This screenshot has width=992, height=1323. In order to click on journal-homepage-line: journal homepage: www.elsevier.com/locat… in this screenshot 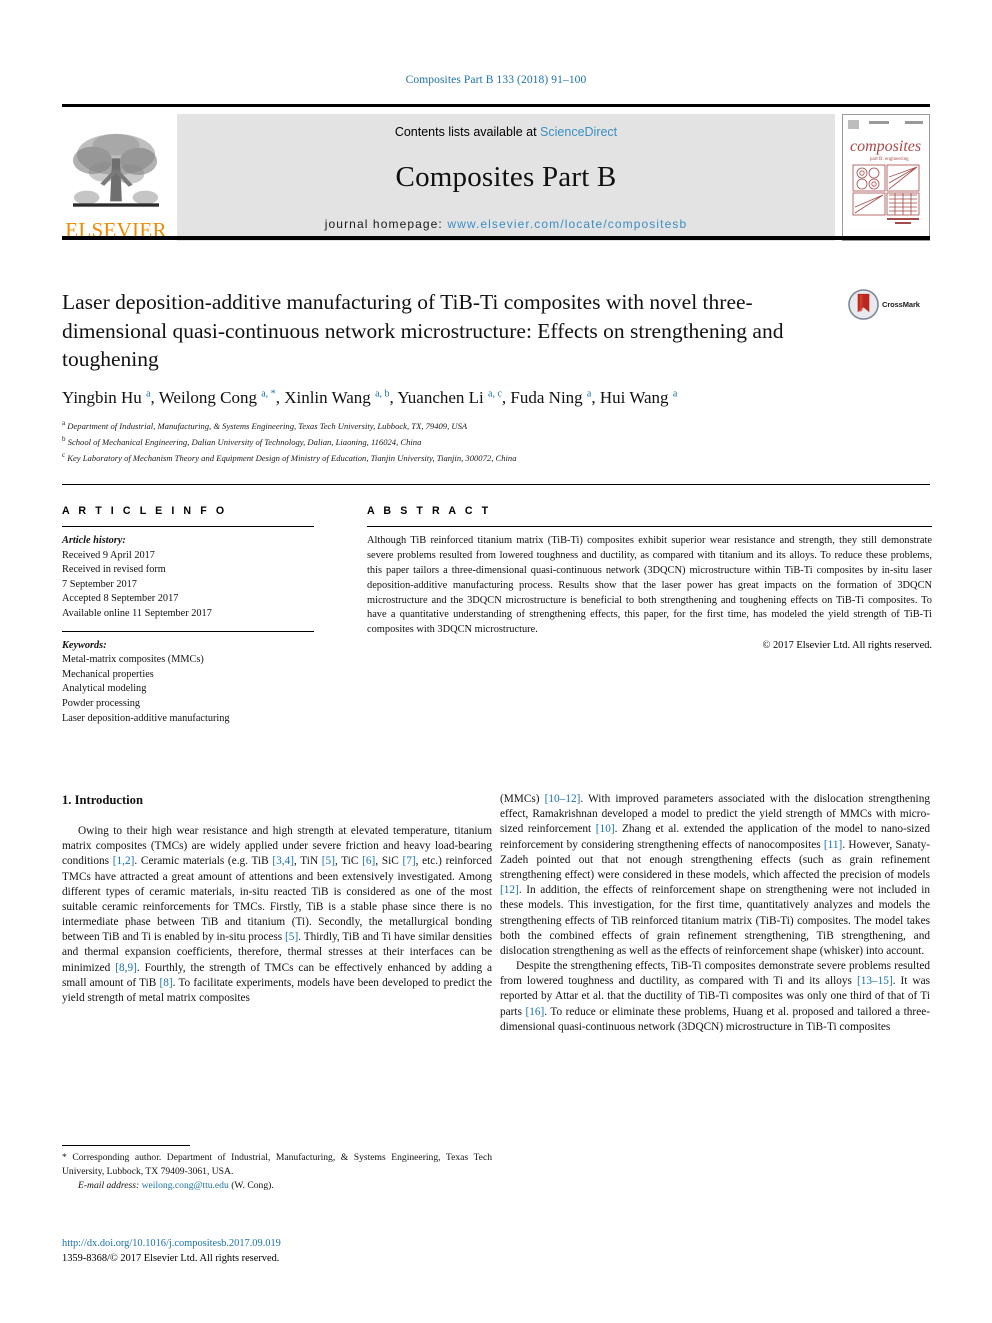, I will do `click(506, 224)`.